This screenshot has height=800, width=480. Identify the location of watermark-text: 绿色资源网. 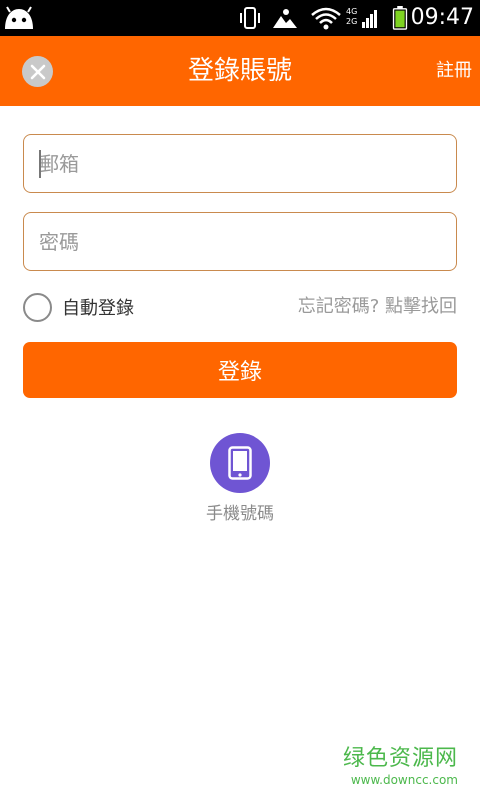
(400, 758).